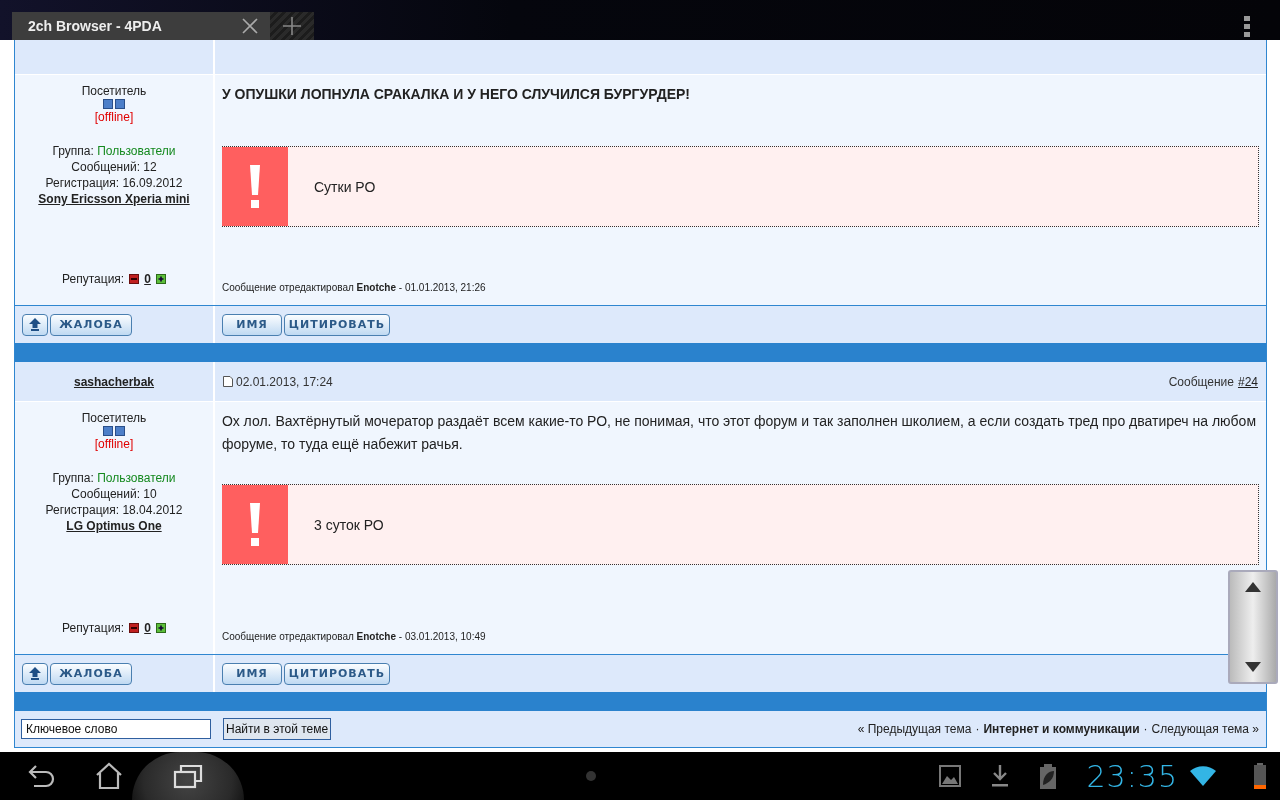  I want to click on post-text: У ОПУШКИ ЛОПНУЛА СРАКАЛКА И У НЕГО СЛУЧИЛСЯ БУРГУРДЕР!, so click(456, 94).